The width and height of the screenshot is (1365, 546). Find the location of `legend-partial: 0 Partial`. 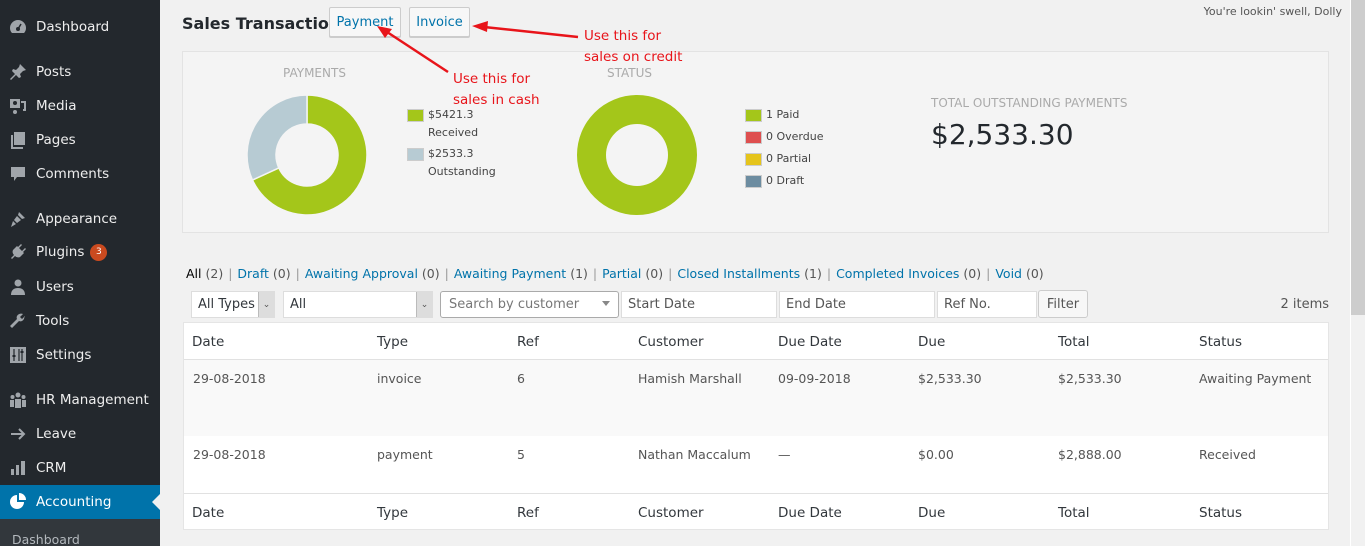

legend-partial: 0 Partial is located at coordinates (778, 160).